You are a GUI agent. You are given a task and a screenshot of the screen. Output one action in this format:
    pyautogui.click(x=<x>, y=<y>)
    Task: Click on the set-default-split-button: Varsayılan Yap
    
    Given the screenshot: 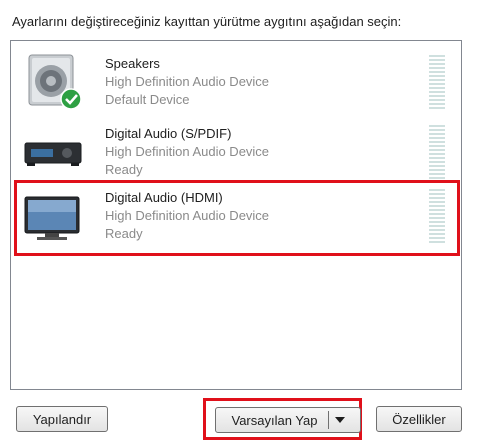 What is the action you would take?
    pyautogui.click(x=288, y=420)
    